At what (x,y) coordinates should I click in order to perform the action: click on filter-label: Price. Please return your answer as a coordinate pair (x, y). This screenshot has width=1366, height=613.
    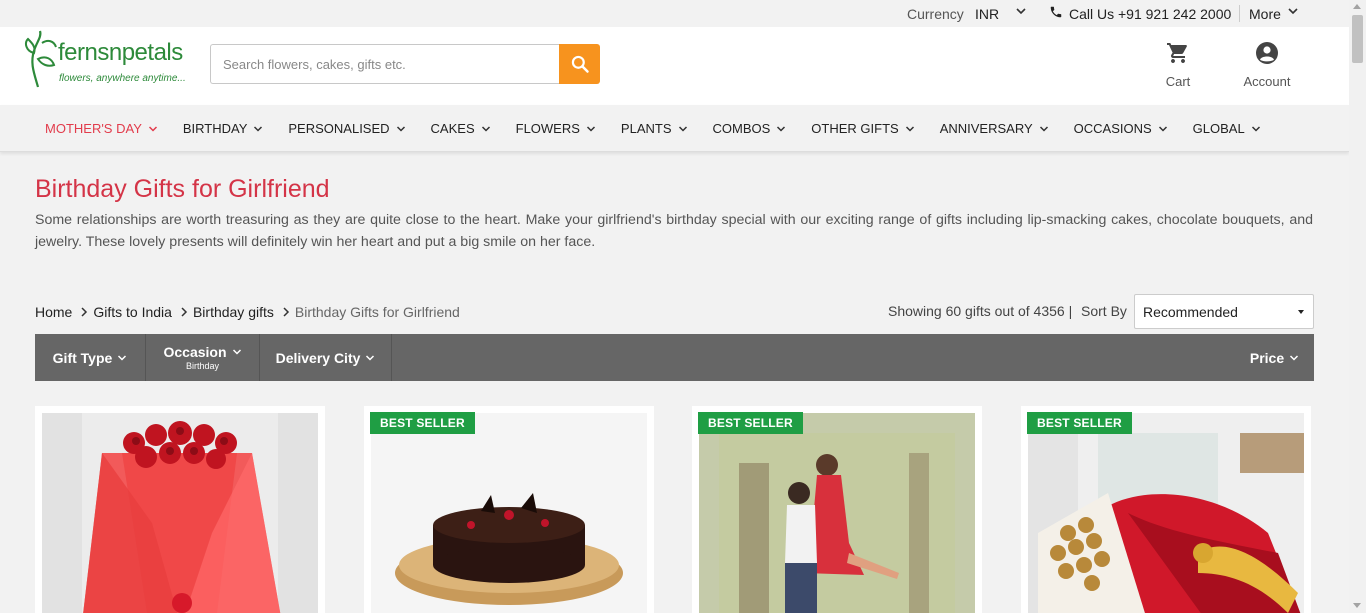
    Looking at the image, I should click on (1267, 357).